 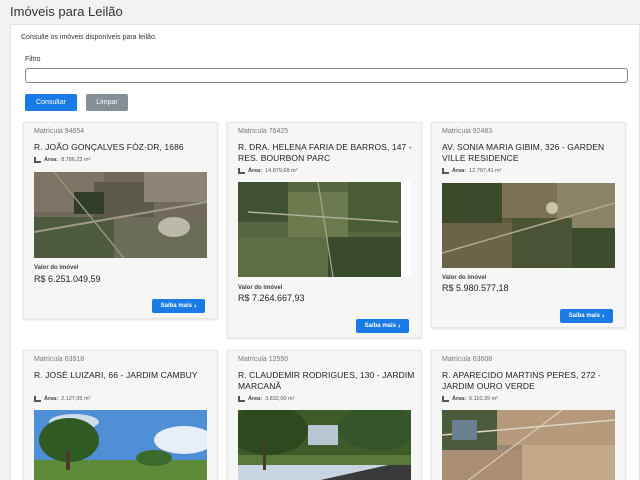 I want to click on area-info: Área: 3.832,00 m², so click(x=266, y=399).